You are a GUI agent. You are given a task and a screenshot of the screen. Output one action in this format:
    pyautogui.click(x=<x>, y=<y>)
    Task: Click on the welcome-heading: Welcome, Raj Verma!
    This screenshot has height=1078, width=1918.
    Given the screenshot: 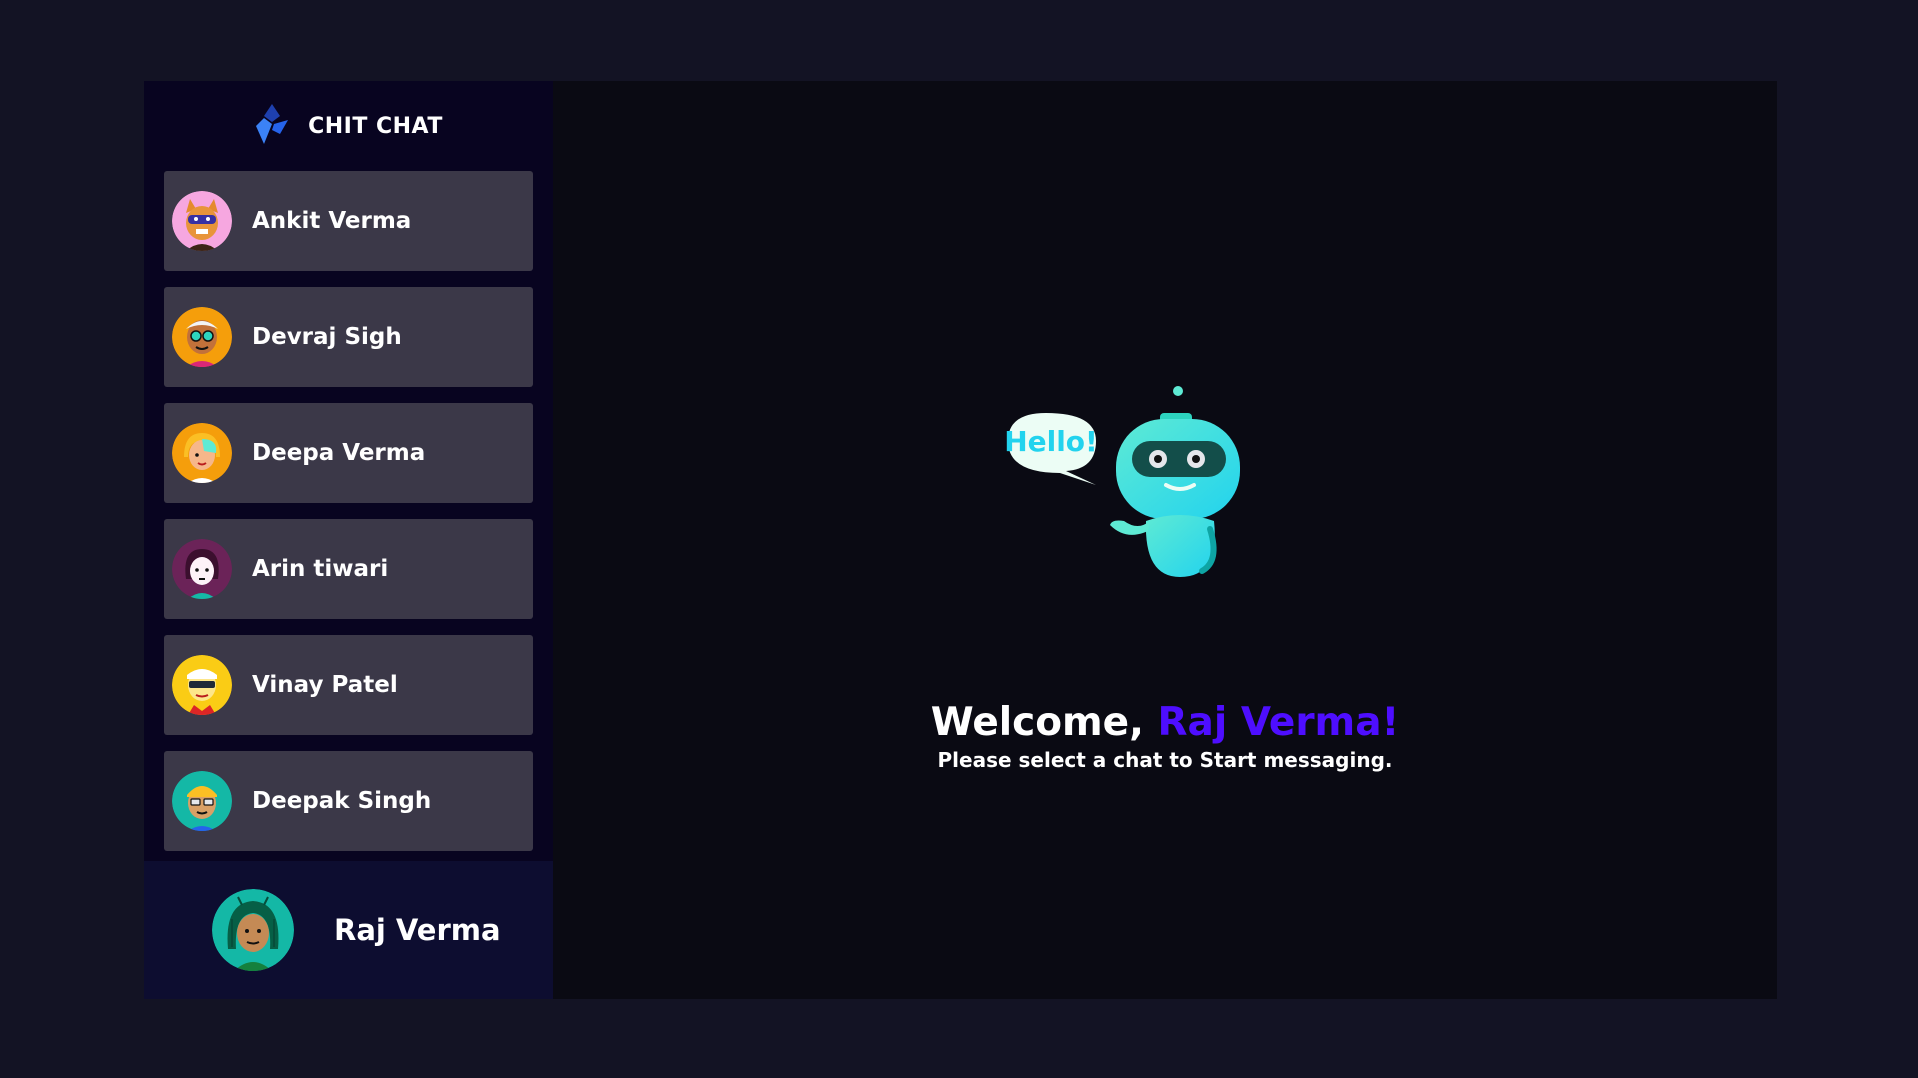 What is the action you would take?
    pyautogui.click(x=1165, y=723)
    